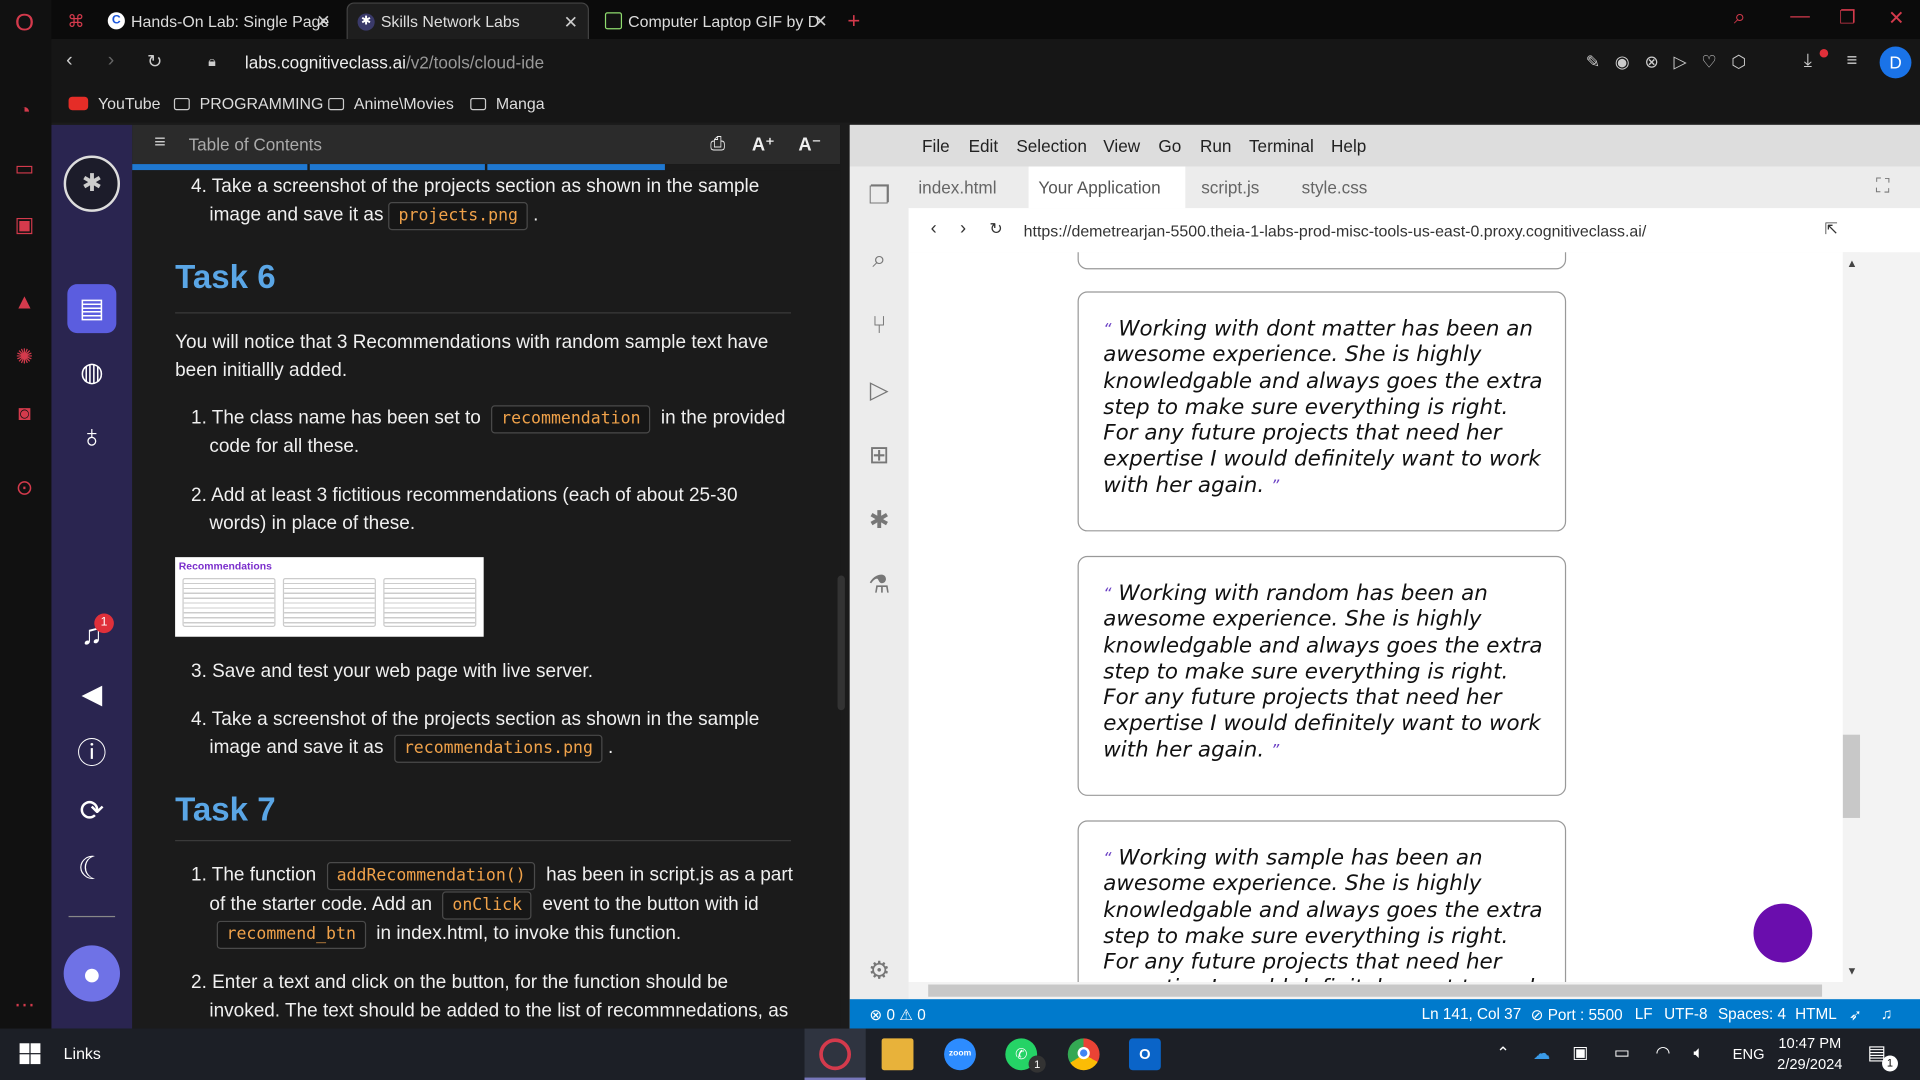 The width and height of the screenshot is (1920, 1080). Describe the element at coordinates (24, 111) in the screenshot. I see `speed-dial-icon: ◔` at that location.